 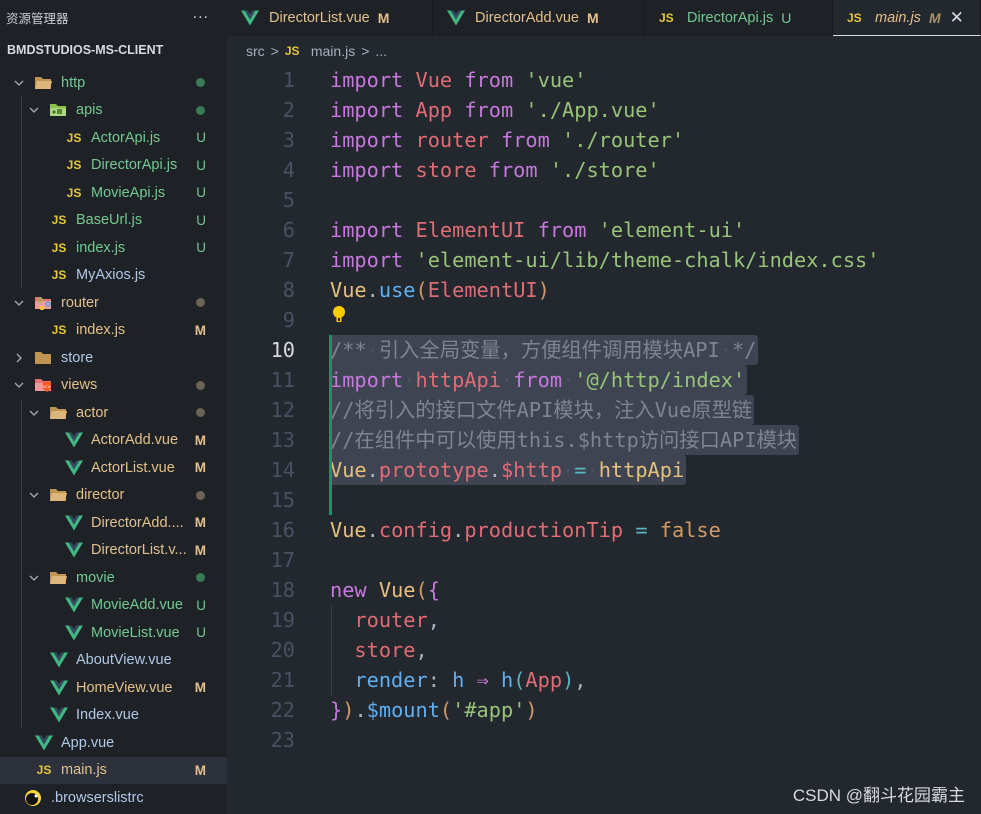 What do you see at coordinates (113, 770) in the screenshot?
I see `tree-file: JS main.js M` at bounding box center [113, 770].